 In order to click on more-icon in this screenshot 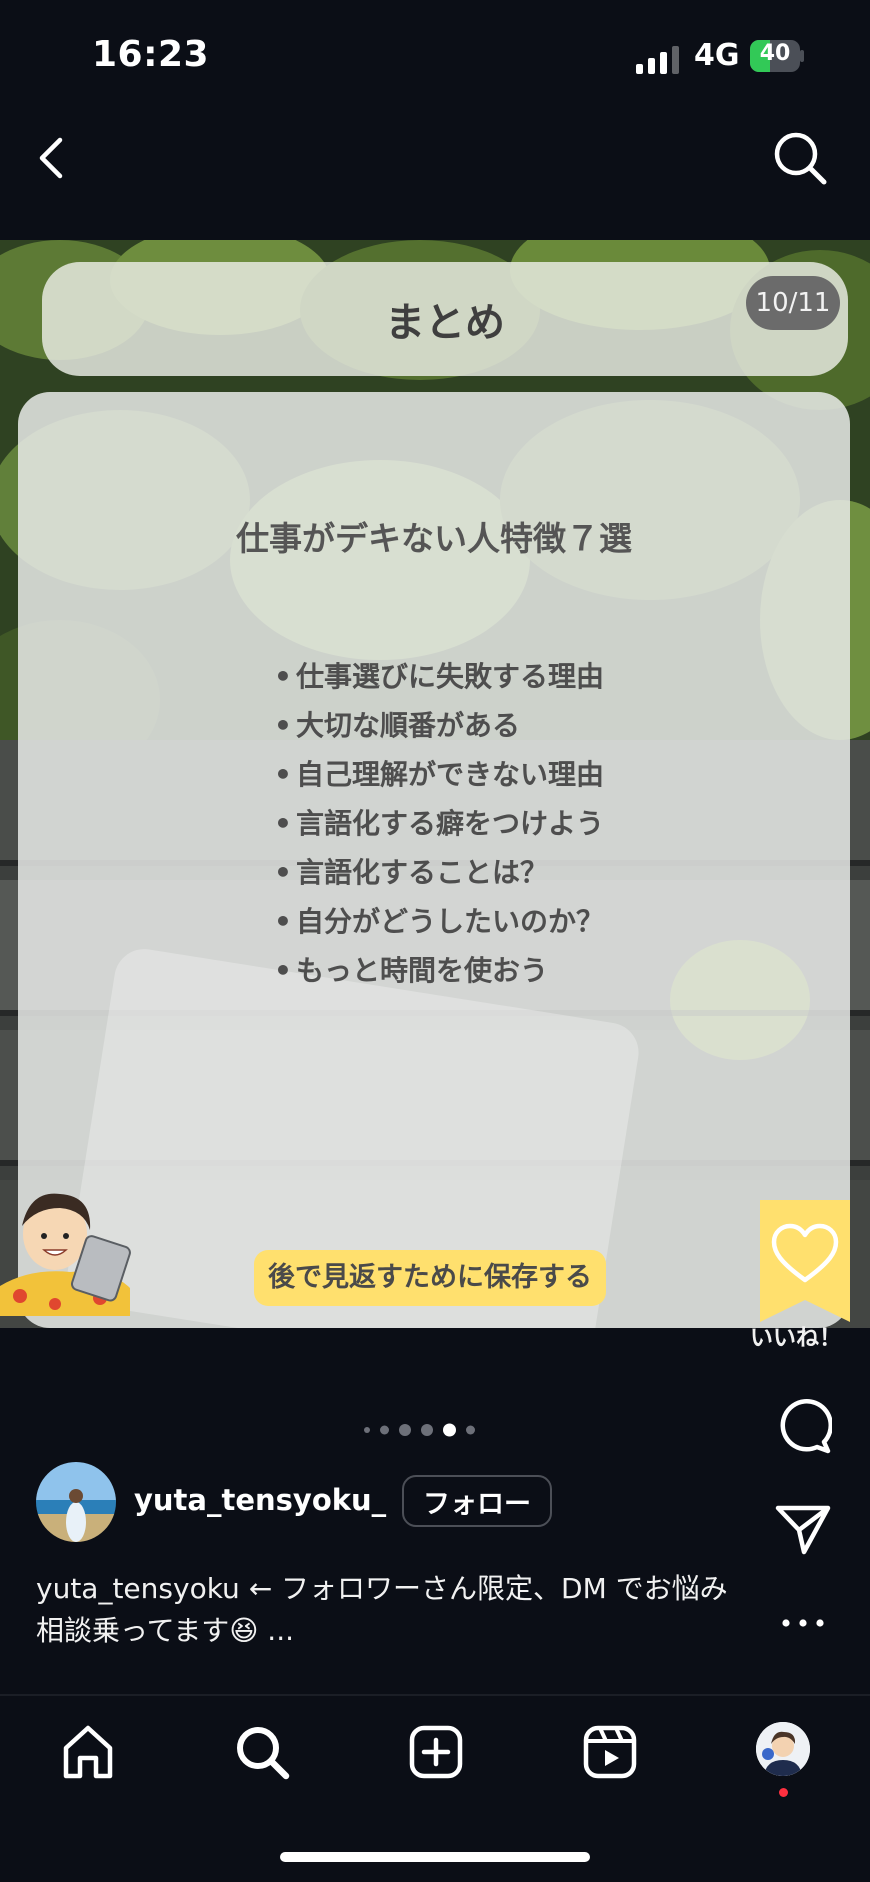, I will do `click(803, 1623)`.